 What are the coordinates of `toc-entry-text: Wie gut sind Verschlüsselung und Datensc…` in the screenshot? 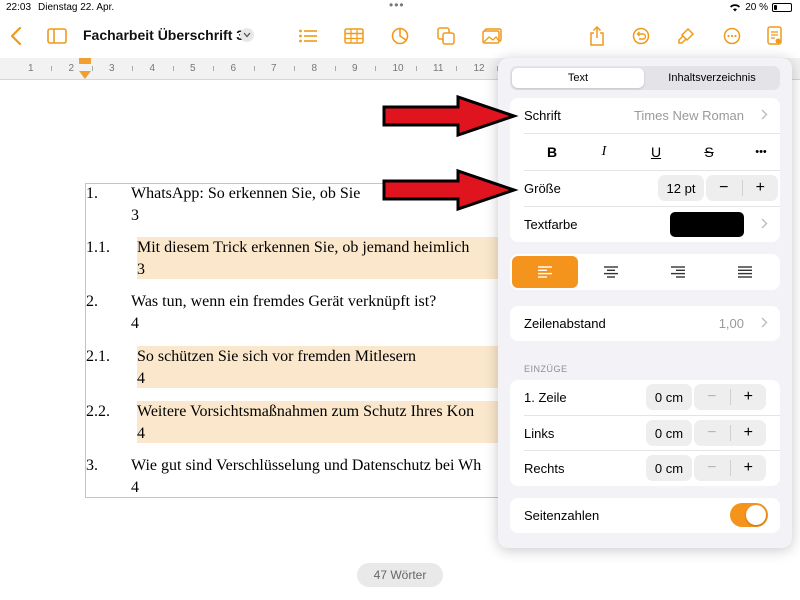 It's located at (306, 465).